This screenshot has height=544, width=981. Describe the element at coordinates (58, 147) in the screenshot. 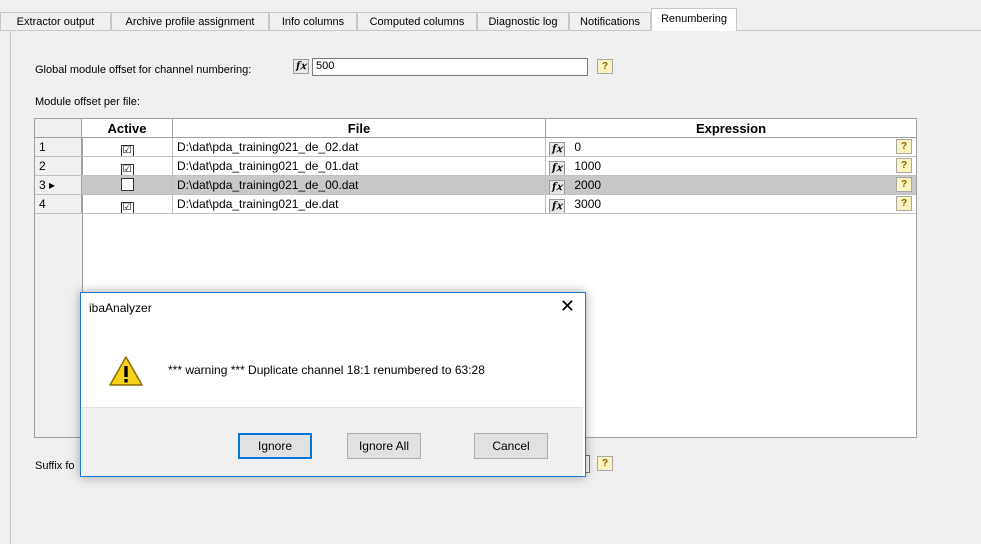

I see `row-number: 1` at that location.